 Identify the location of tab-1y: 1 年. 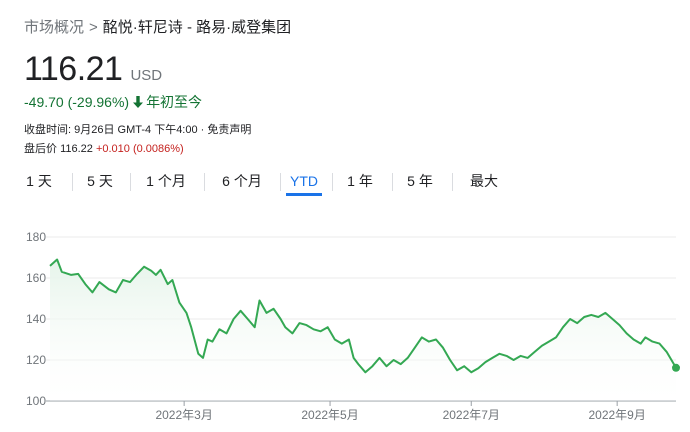
(360, 183).